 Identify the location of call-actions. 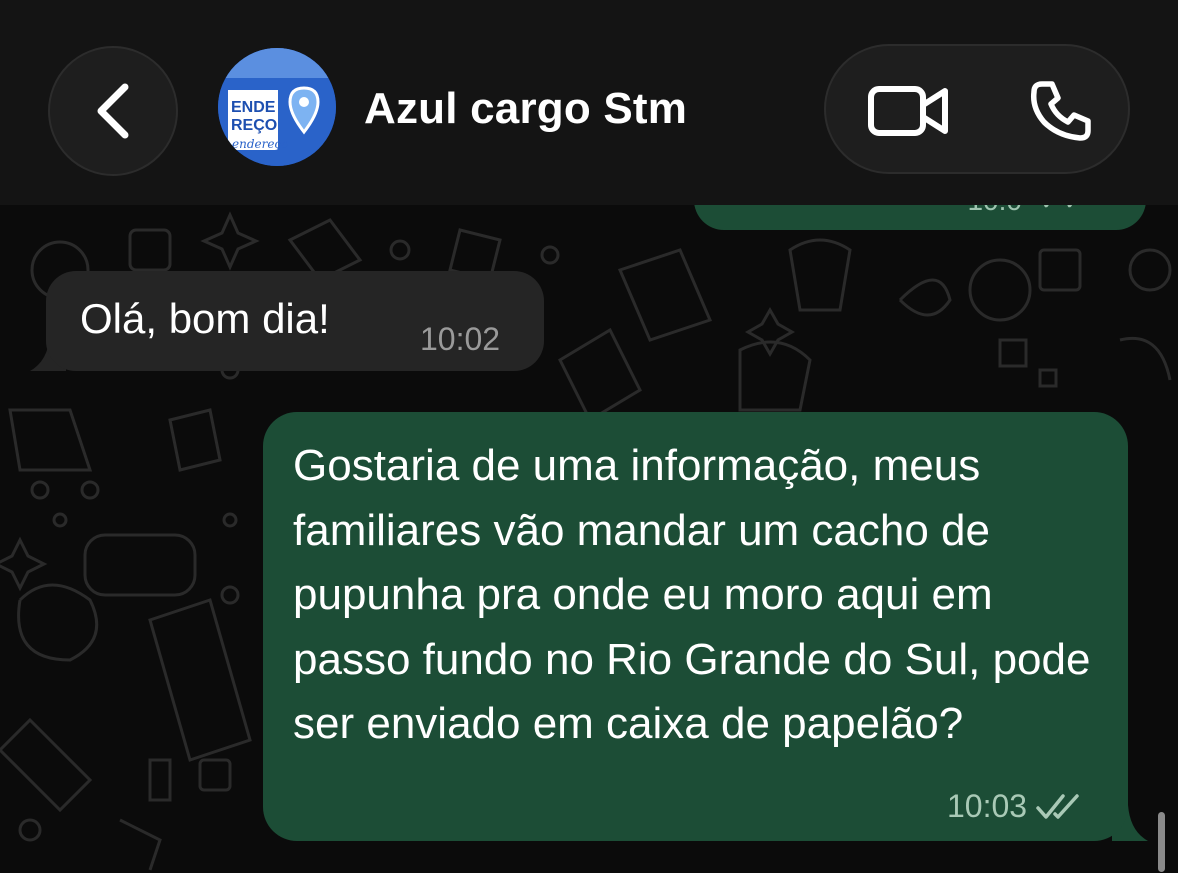
(977, 109).